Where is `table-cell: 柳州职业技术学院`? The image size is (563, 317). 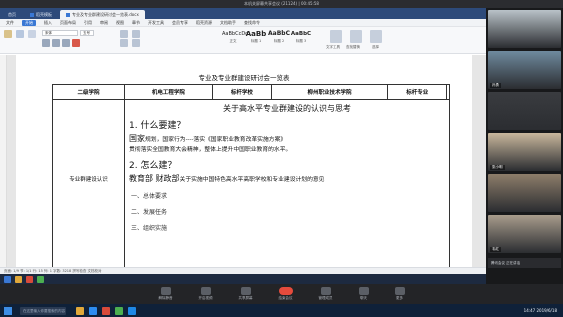
table-cell: 柳州职业技术学院 is located at coordinates (329, 92).